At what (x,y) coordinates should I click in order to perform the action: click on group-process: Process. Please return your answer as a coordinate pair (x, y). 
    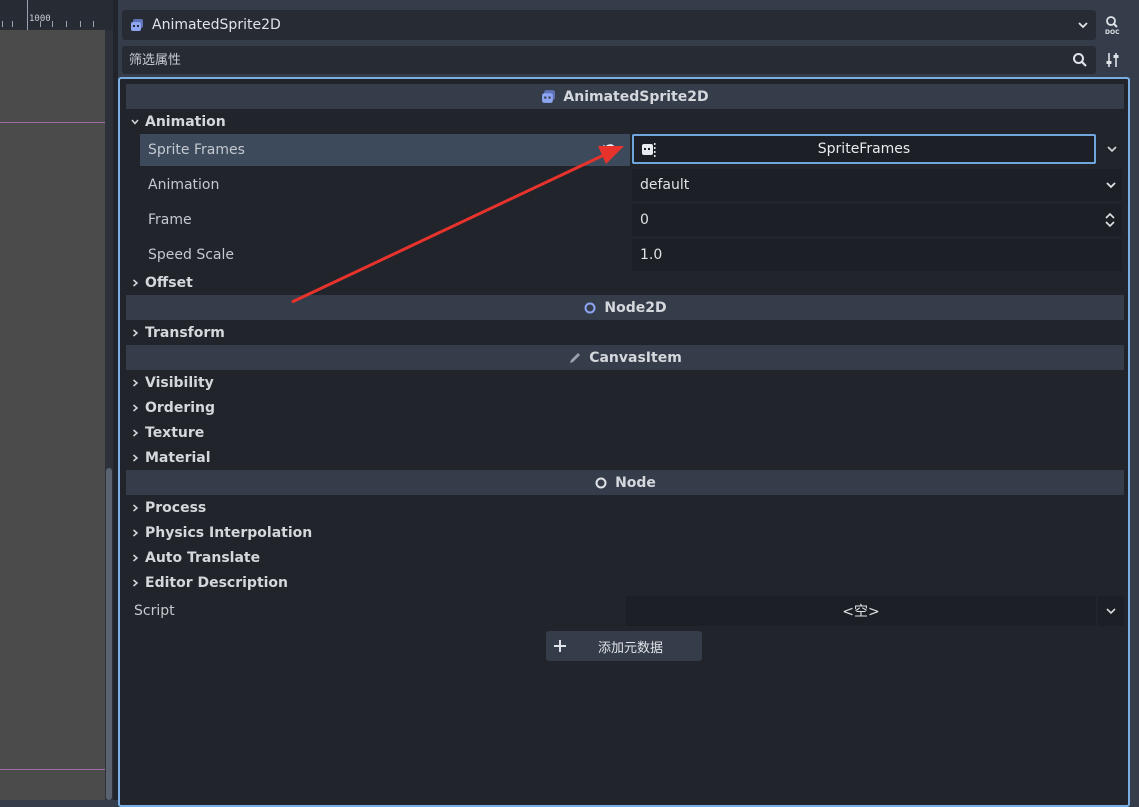
    Looking at the image, I should click on (625, 507).